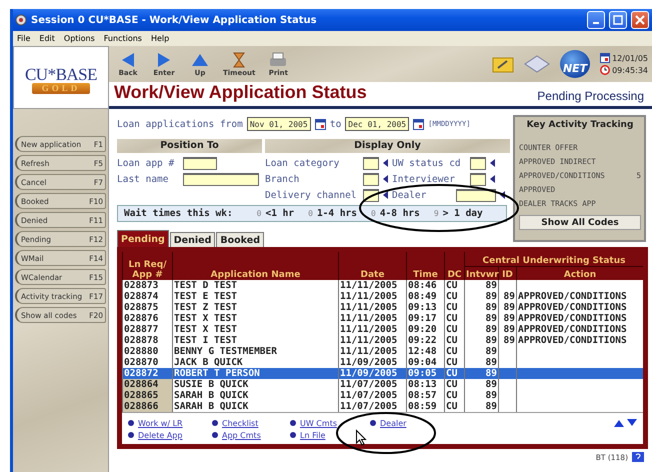 The image size is (652, 472). What do you see at coordinates (372, 373) in the screenshot?
I see `table-cell: 11/09/2005` at bounding box center [372, 373].